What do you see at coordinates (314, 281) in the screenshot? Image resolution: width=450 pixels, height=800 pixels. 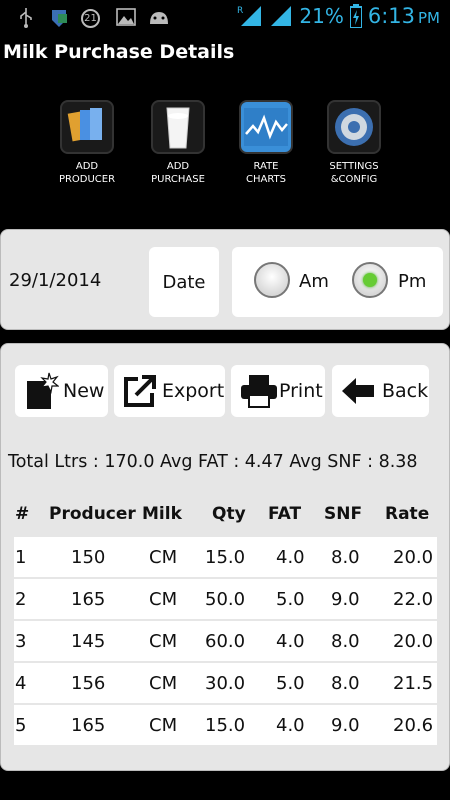 I see `am-label: Am` at bounding box center [314, 281].